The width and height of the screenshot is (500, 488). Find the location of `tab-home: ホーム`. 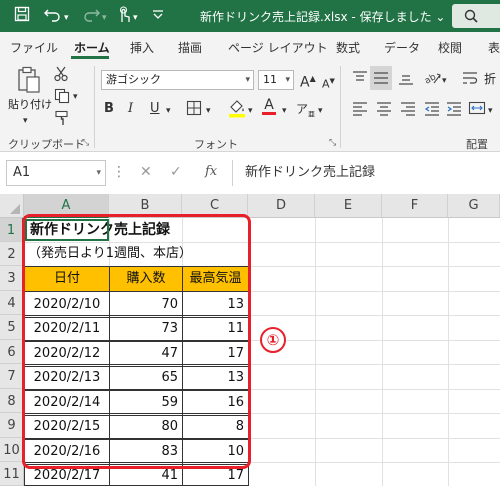

tab-home: ホーム is located at coordinates (92, 47).